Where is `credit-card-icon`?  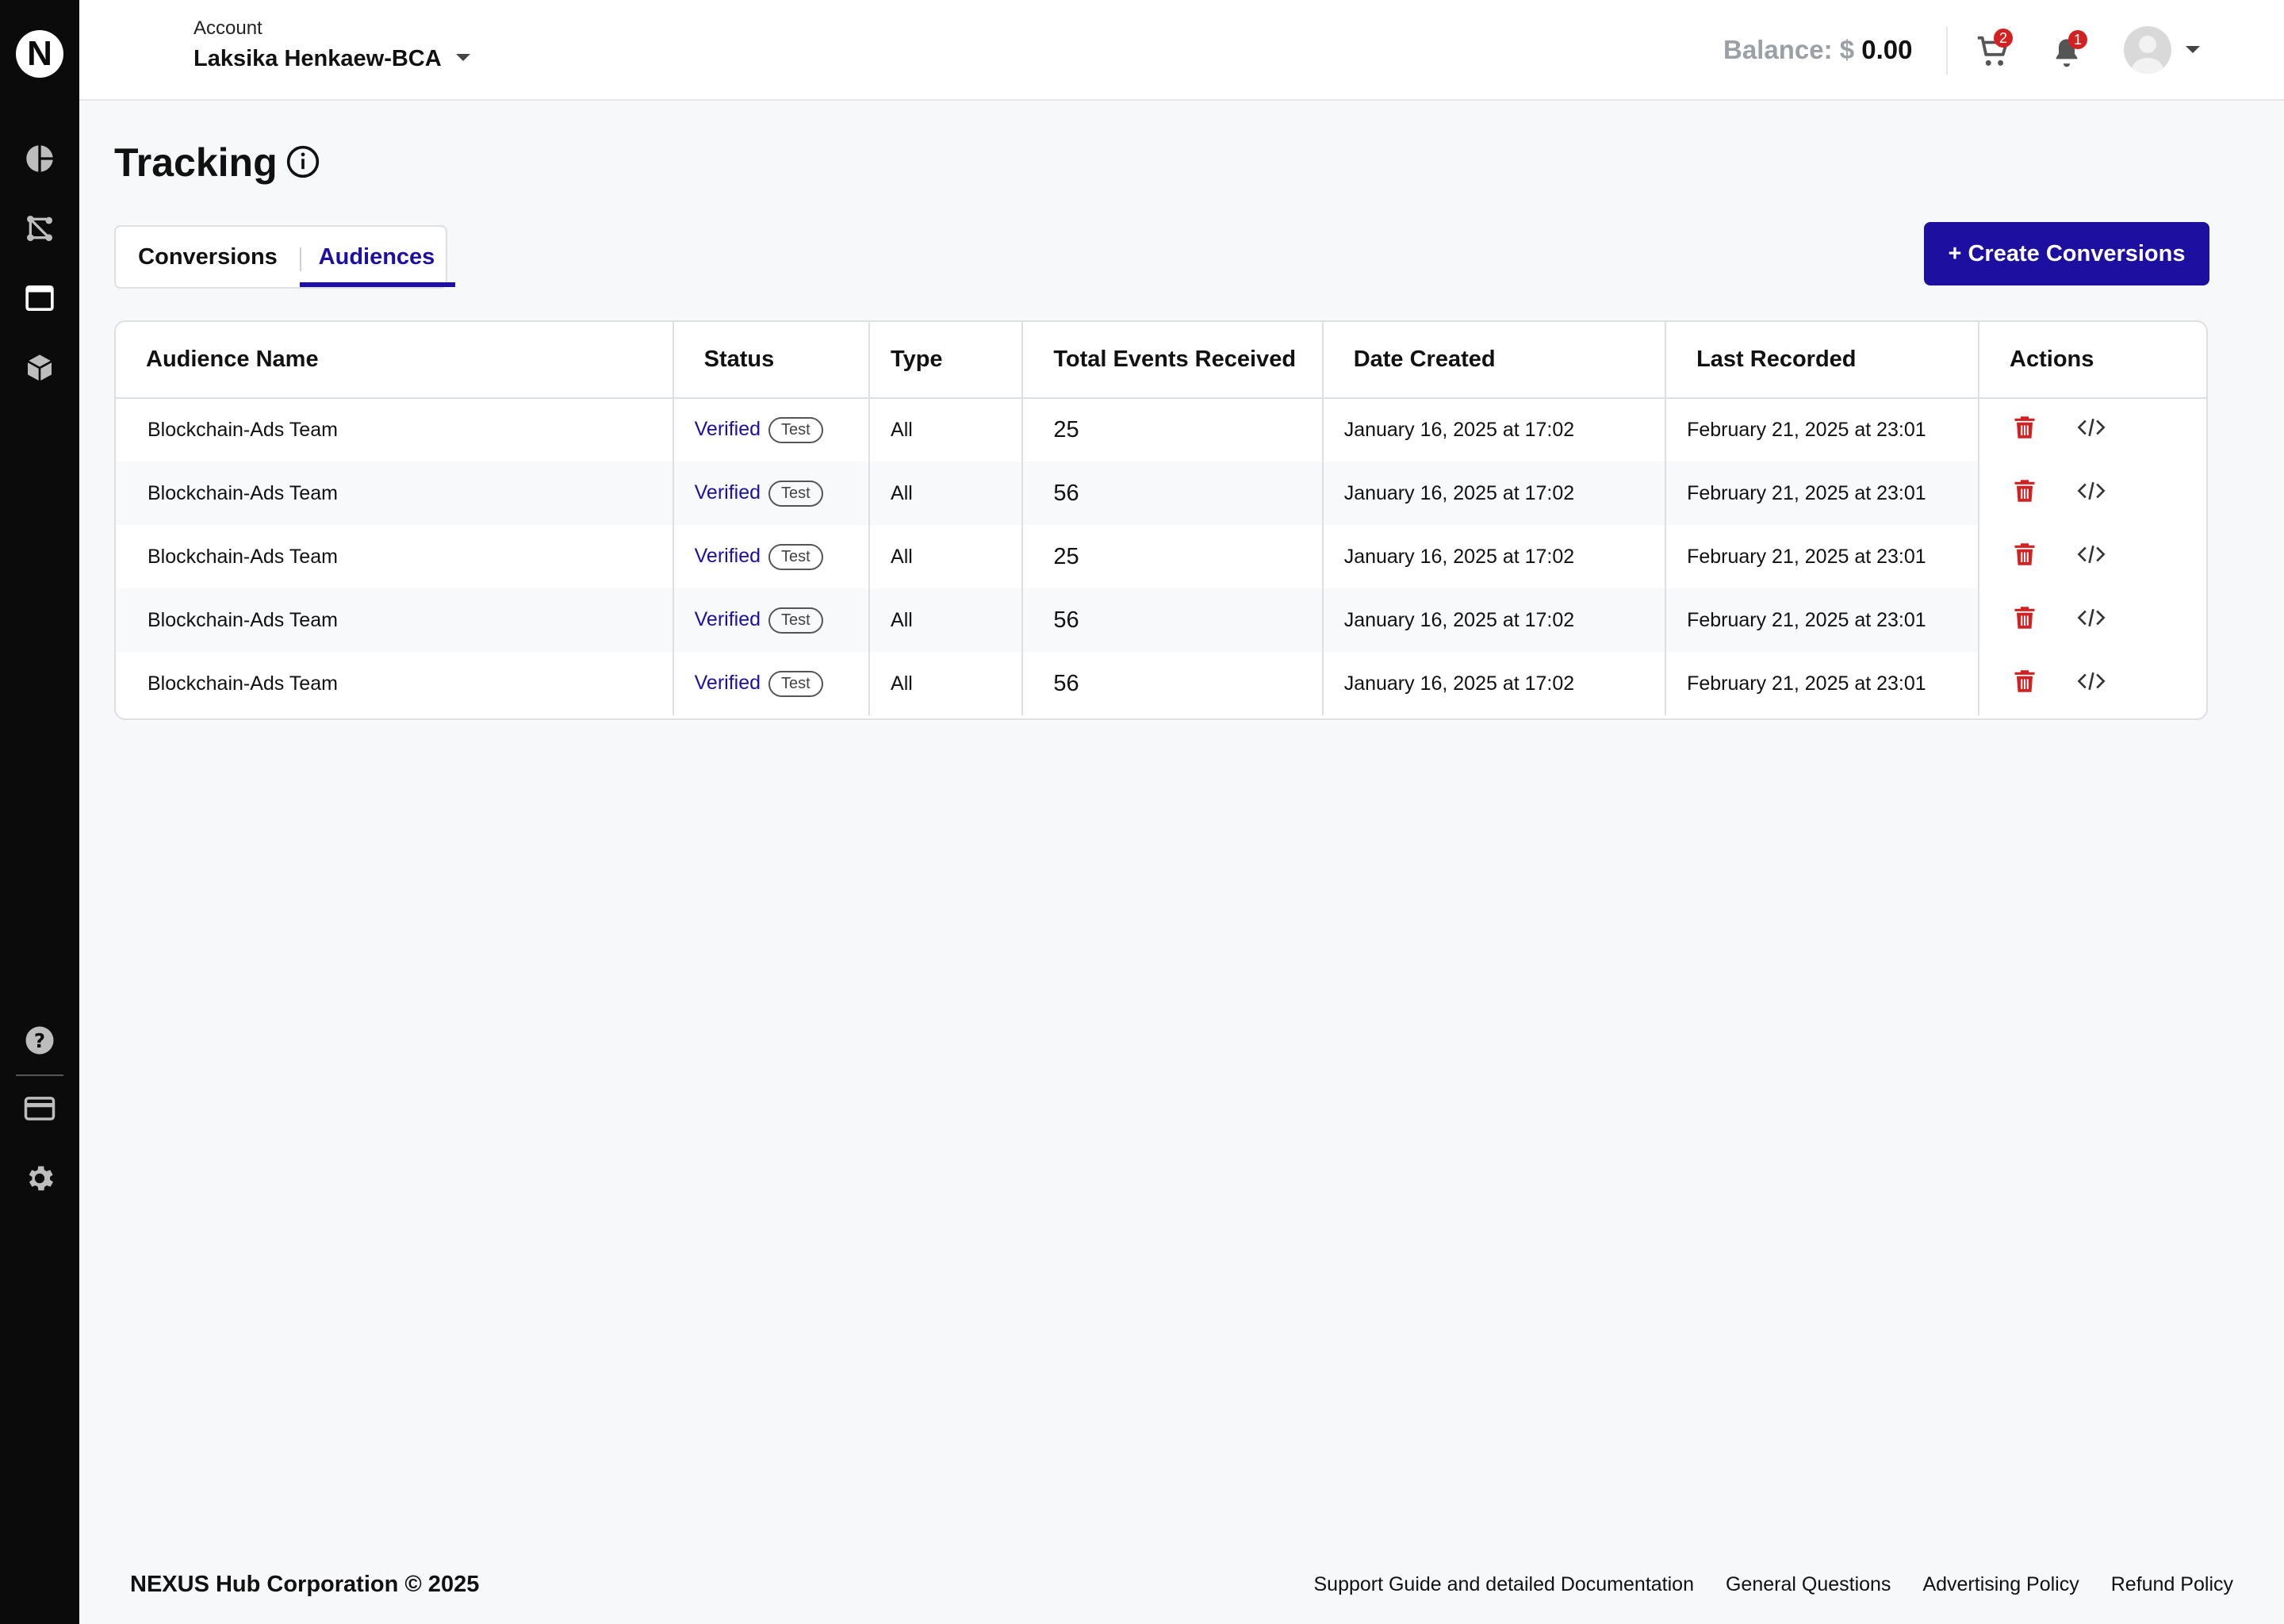 credit-card-icon is located at coordinates (39, 1108).